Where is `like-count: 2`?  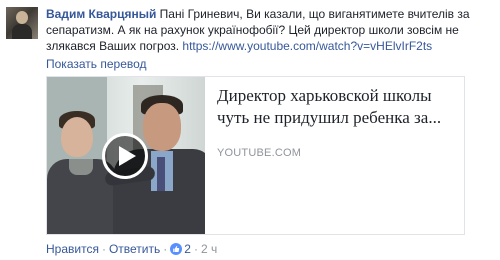 like-count: 2 is located at coordinates (187, 249).